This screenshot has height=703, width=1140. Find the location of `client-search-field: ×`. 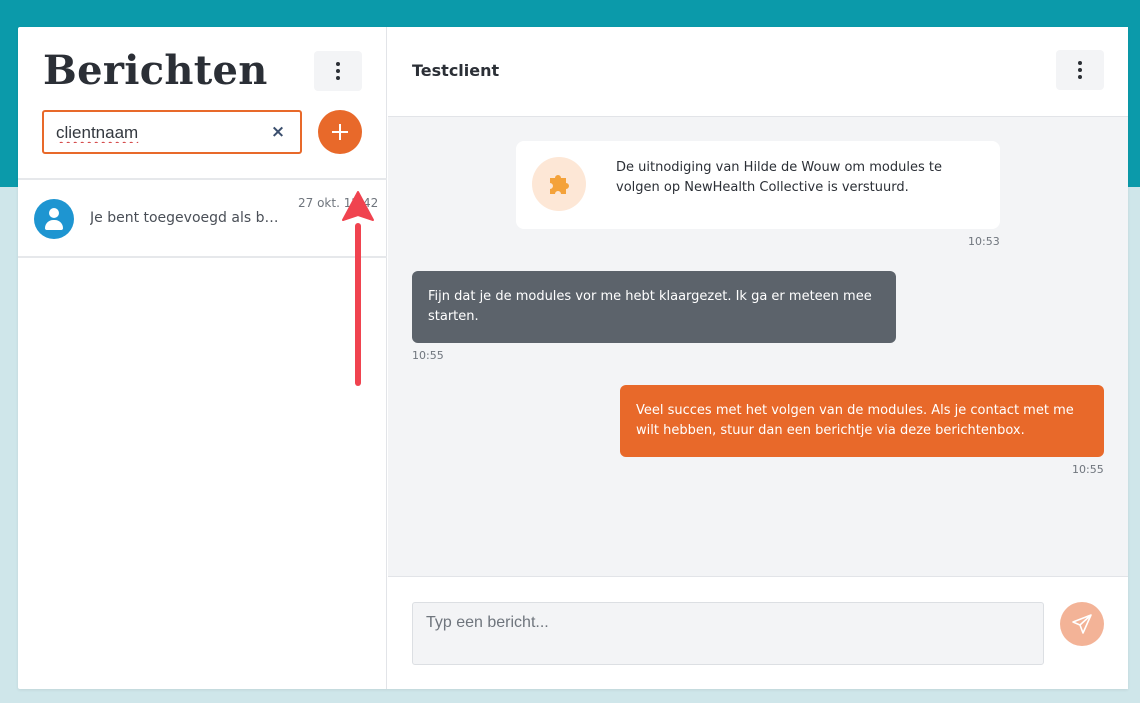

client-search-field: × is located at coordinates (172, 132).